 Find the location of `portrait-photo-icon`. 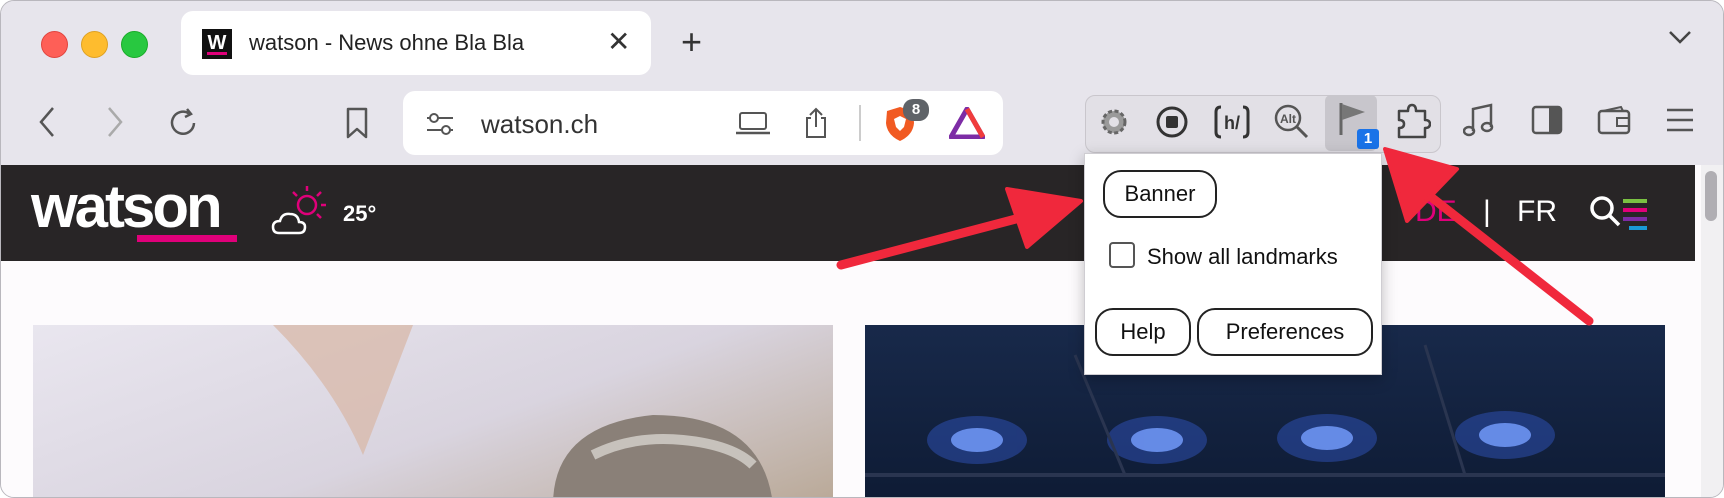

portrait-photo-icon is located at coordinates (522, 411).